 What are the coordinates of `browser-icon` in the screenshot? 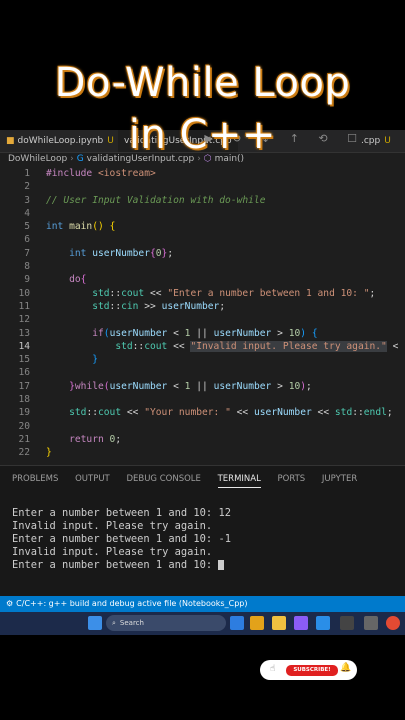 It's located at (393, 623).